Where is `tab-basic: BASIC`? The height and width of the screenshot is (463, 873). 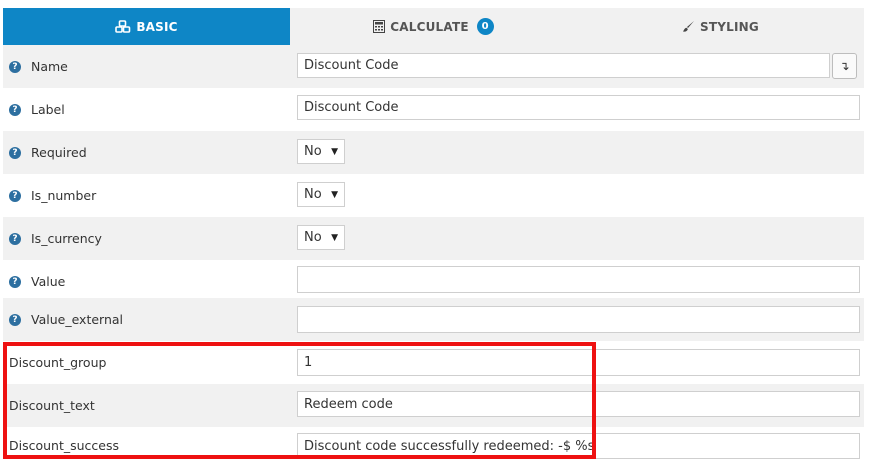 tab-basic: BASIC is located at coordinates (146, 26).